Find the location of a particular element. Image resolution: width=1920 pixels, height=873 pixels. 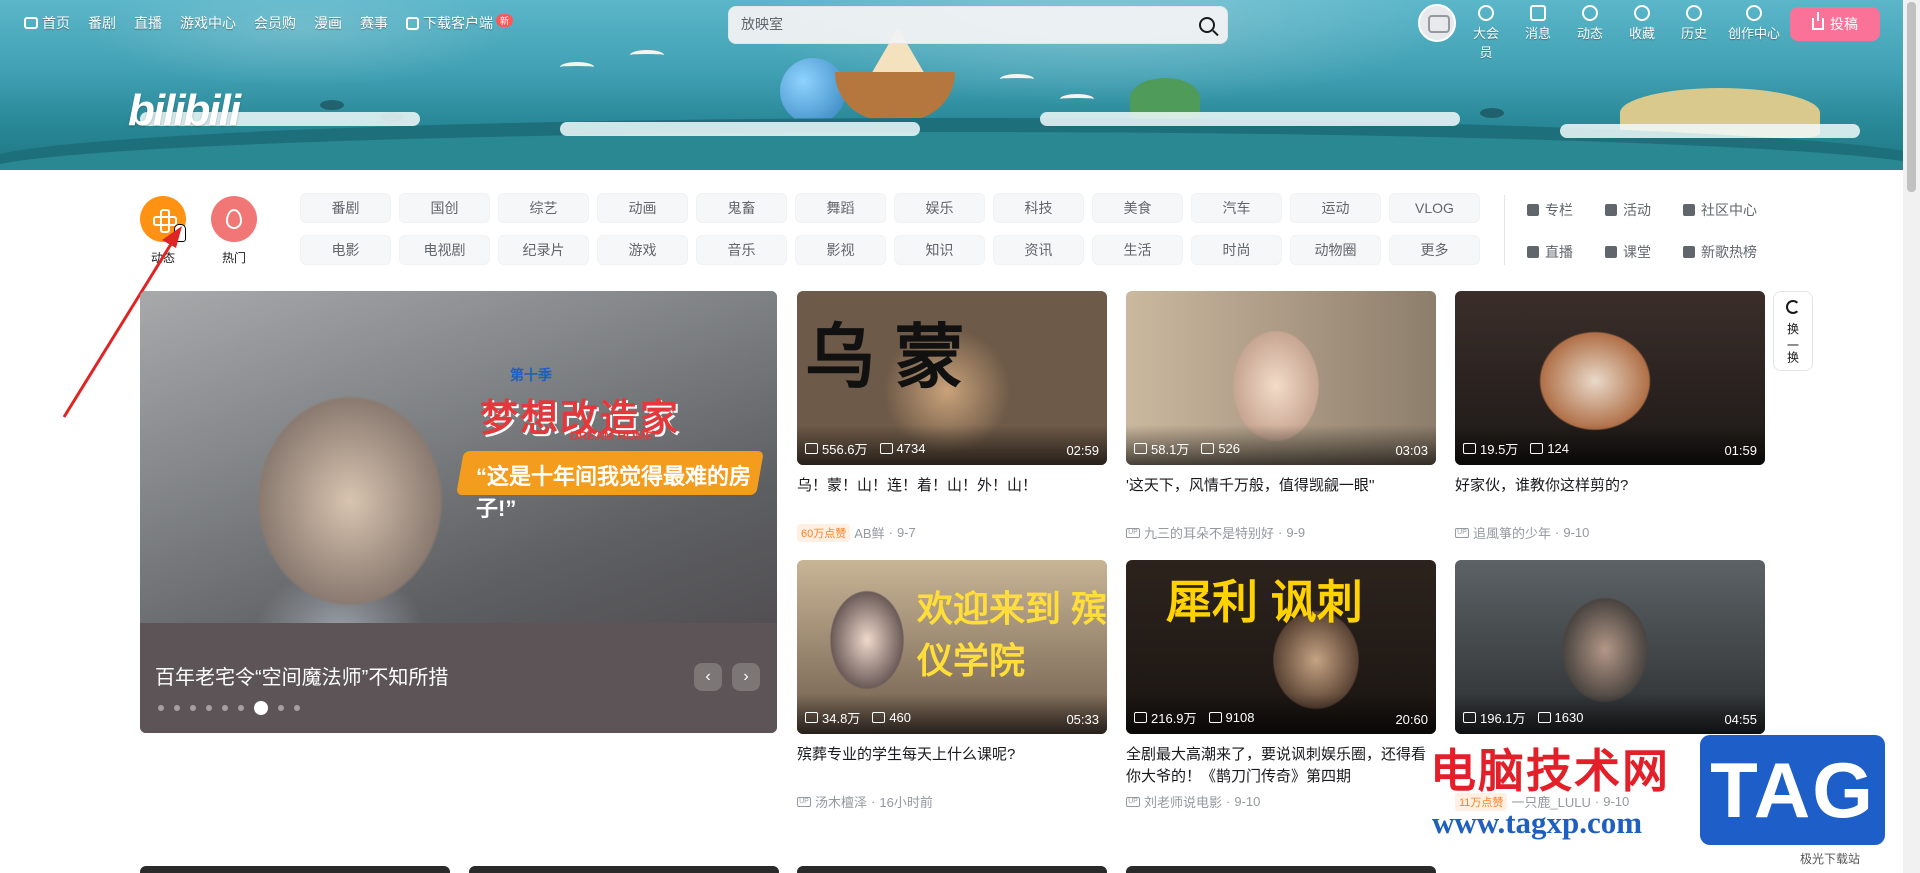

carousel-prev-button: ‹ is located at coordinates (708, 677).